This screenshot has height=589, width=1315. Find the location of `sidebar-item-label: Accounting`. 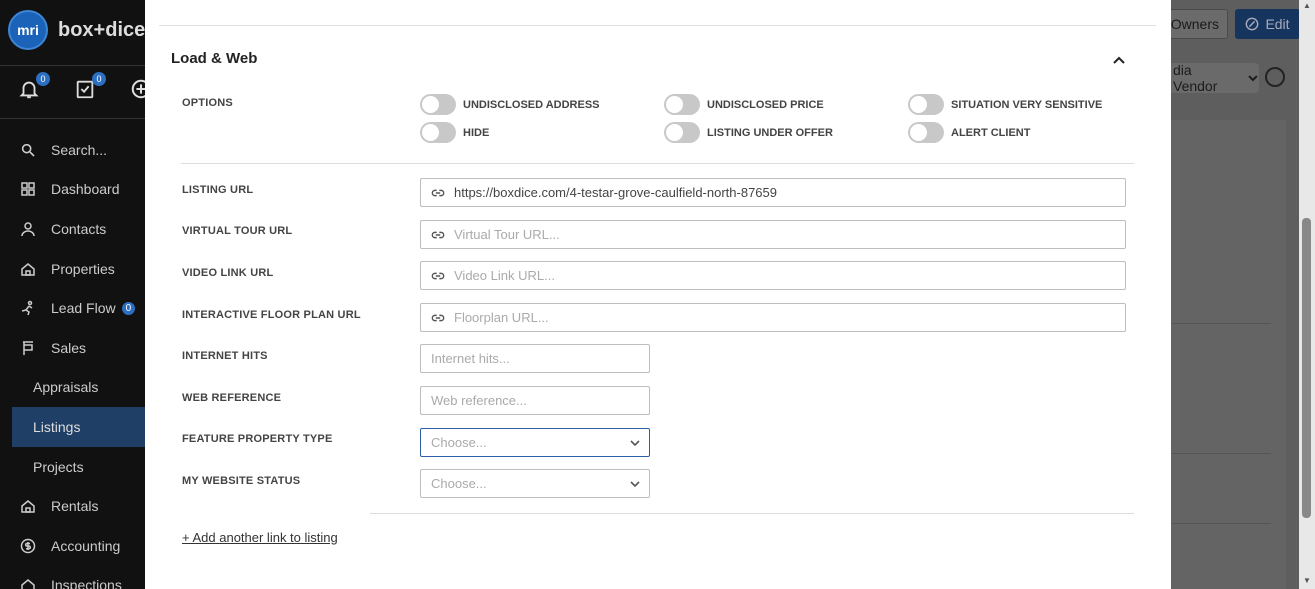

sidebar-item-label: Accounting is located at coordinates (86, 545).